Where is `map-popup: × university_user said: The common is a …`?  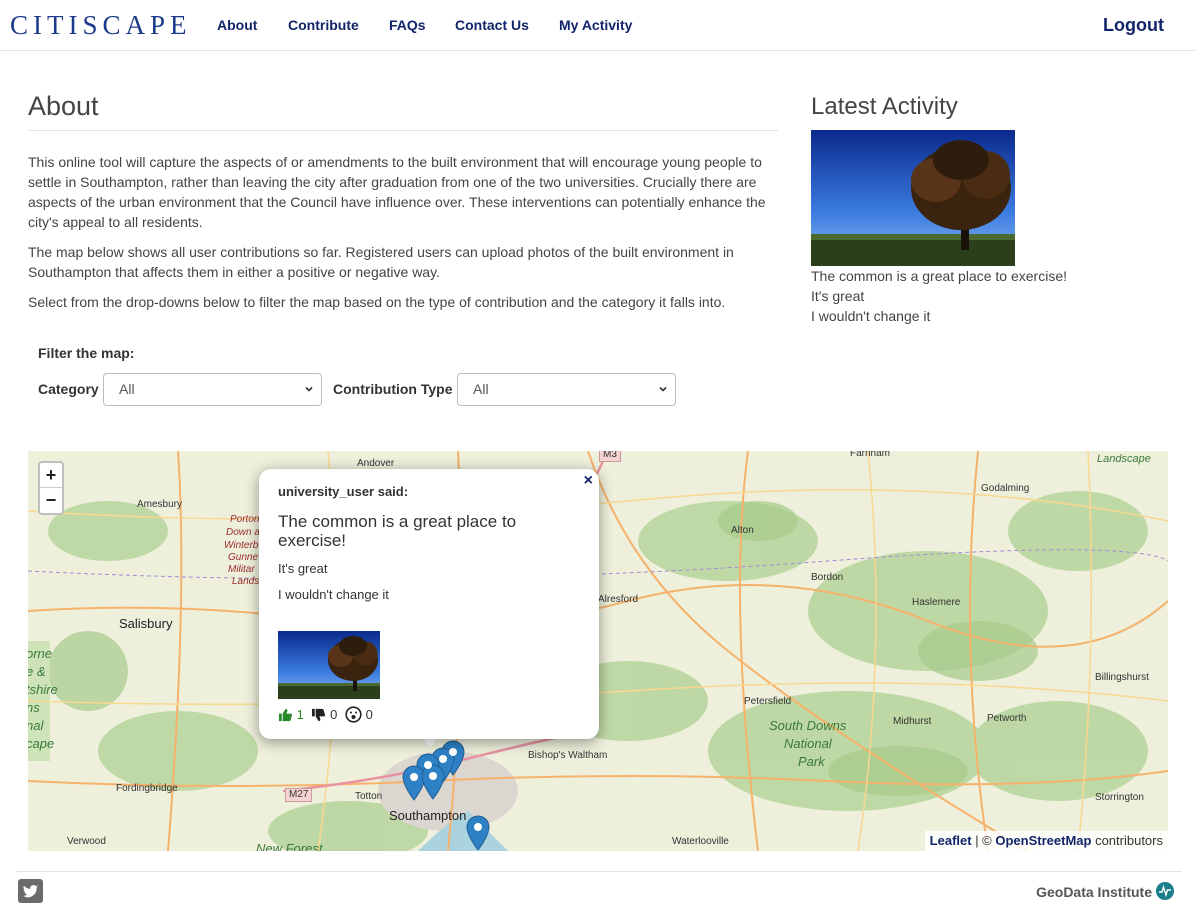
map-popup: × university_user said: The common is a … is located at coordinates (429, 604).